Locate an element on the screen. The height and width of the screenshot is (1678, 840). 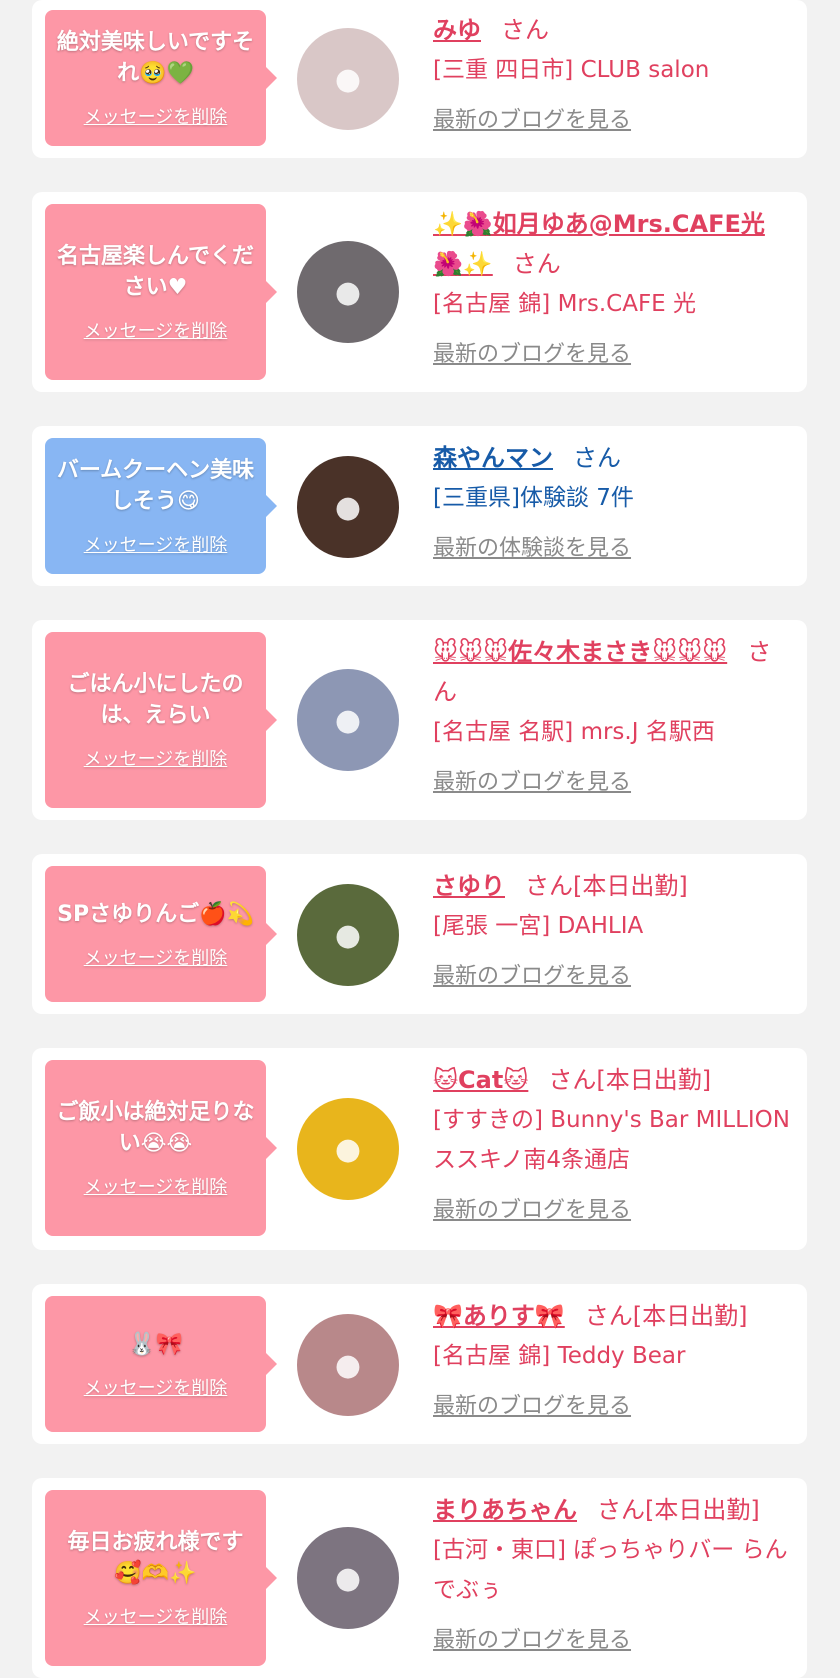
sender-info: さゆり さん[本日出勤] [尾張 一宮] DAHLIA 最新のブログを見る is located at coordinates (613, 926).